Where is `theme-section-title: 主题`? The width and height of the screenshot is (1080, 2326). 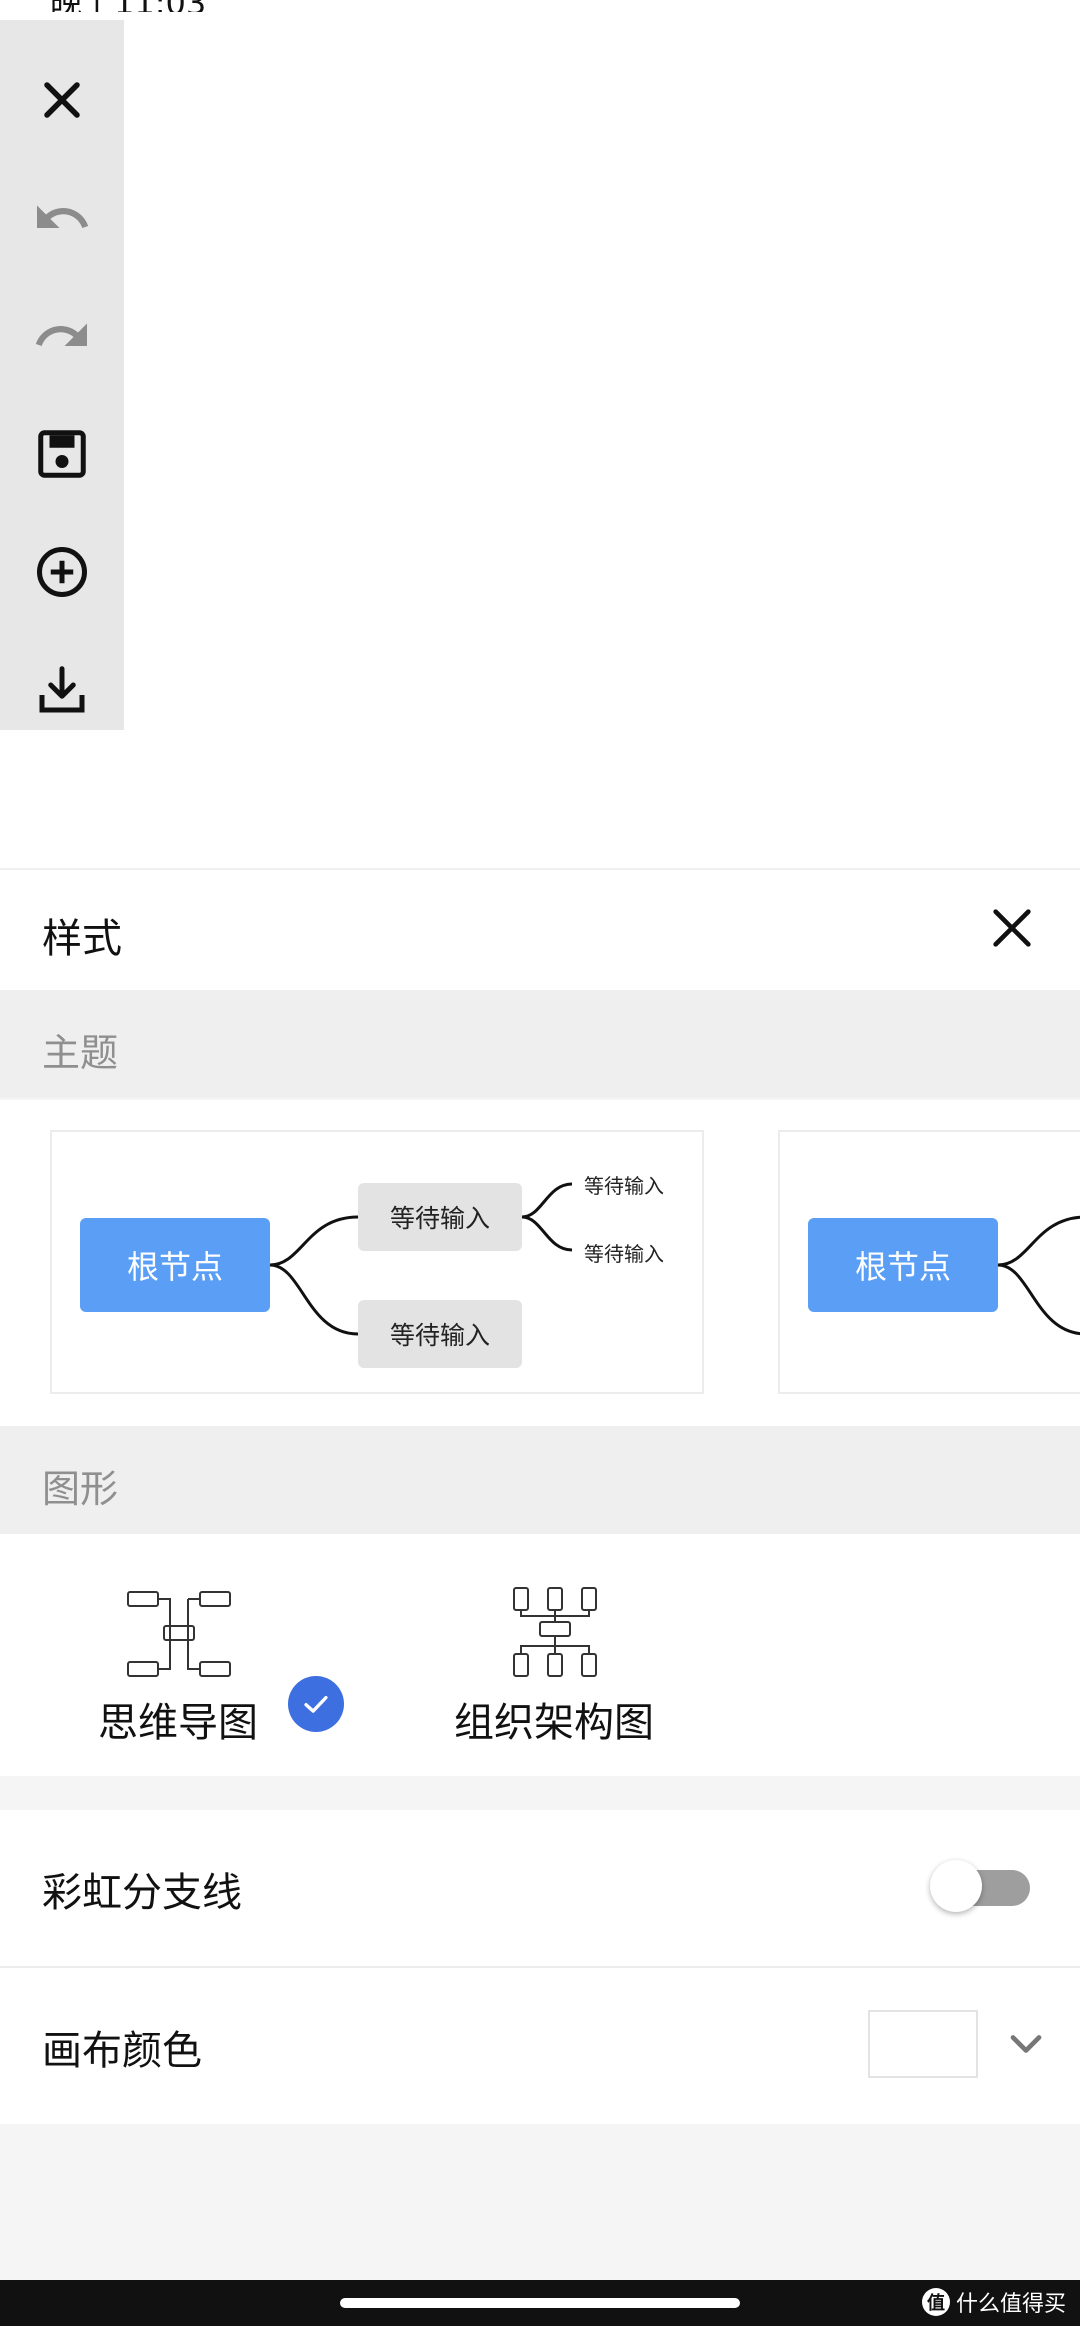 theme-section-title: 主题 is located at coordinates (80, 1053).